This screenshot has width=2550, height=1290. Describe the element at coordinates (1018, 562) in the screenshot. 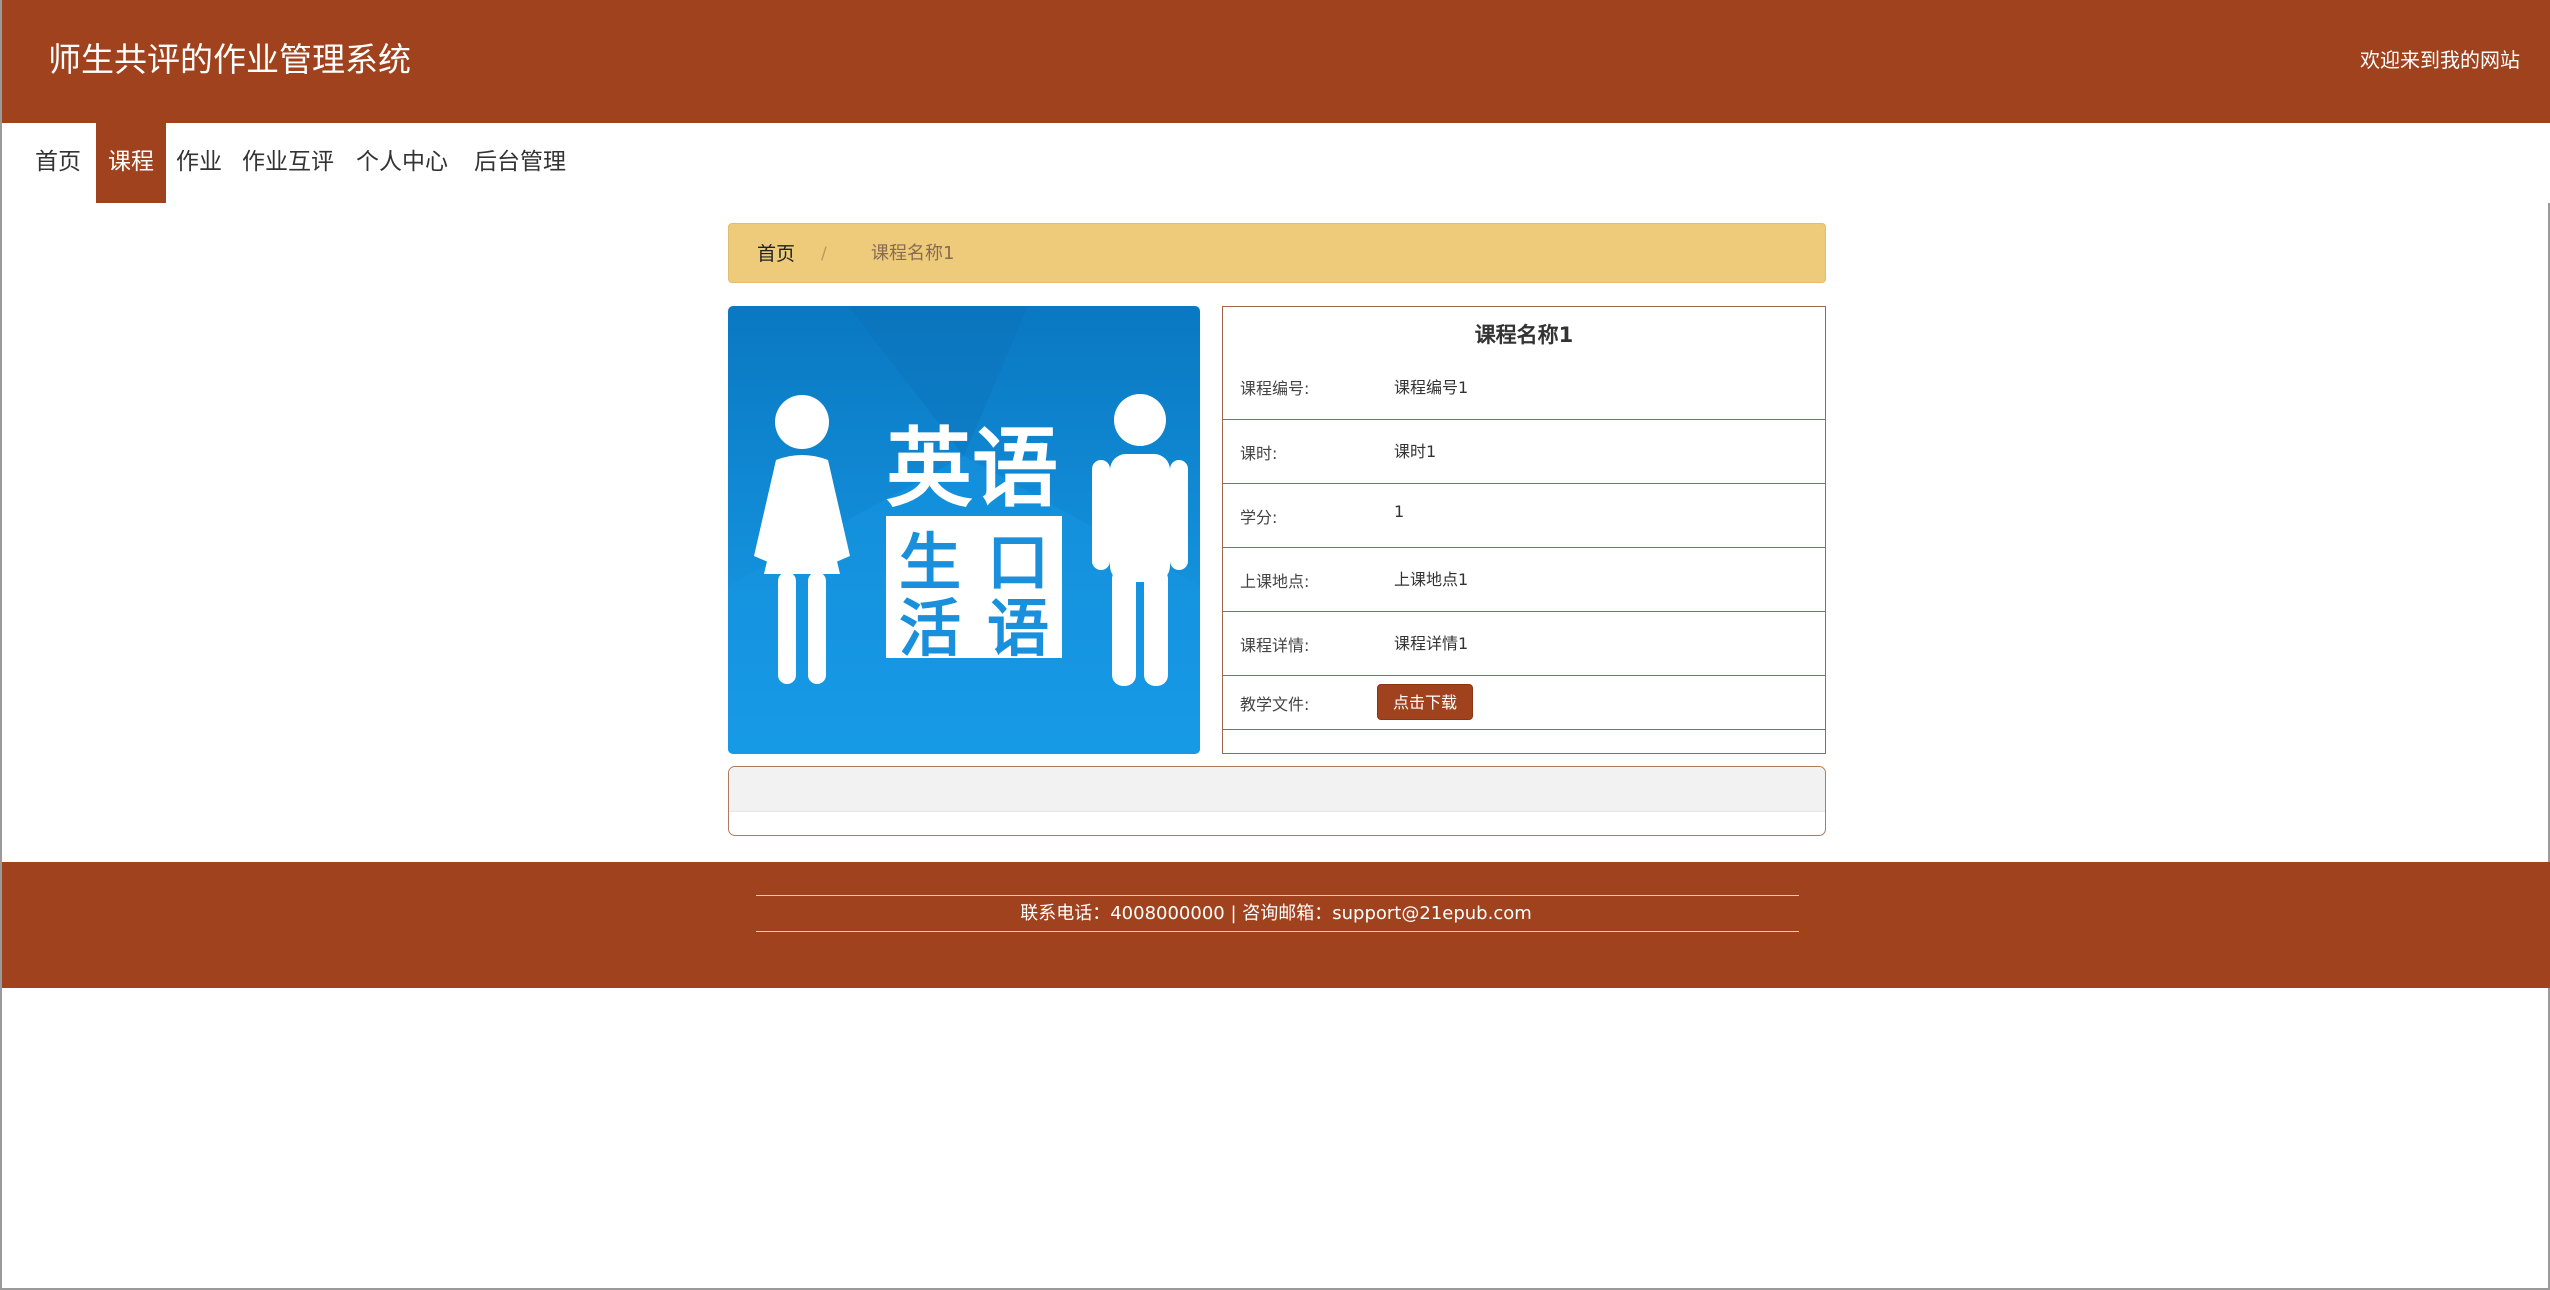

I see `cover-char-2: 口` at that location.